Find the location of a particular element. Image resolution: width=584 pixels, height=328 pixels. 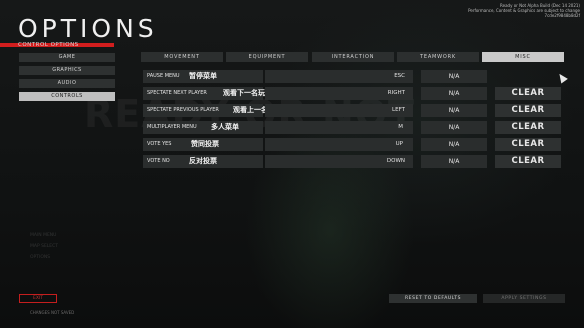

tab-interaction: INTERACTION is located at coordinates (353, 57).